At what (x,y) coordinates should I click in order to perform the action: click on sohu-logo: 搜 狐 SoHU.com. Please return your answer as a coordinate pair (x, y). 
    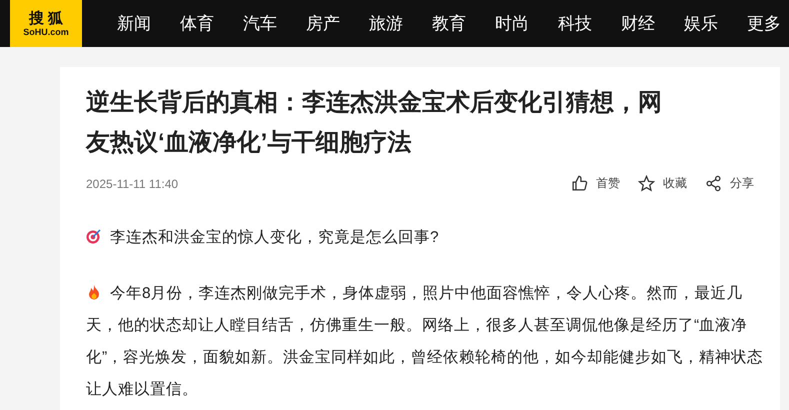
    Looking at the image, I should click on (46, 23).